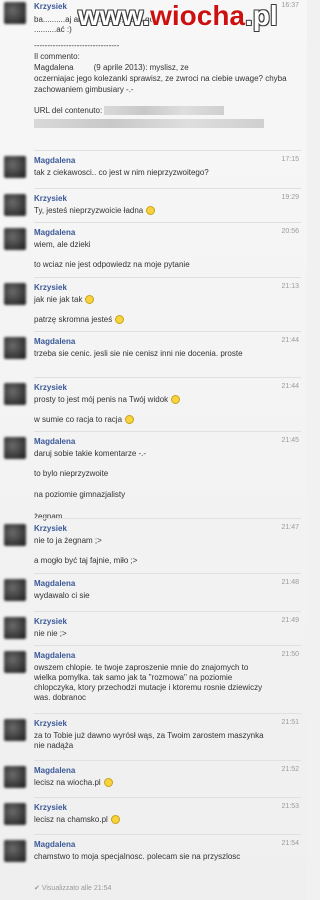 This screenshot has height=900, width=320. Describe the element at coordinates (153, 541) in the screenshot. I see `message-text: nie to ja żegnam ;>` at that location.